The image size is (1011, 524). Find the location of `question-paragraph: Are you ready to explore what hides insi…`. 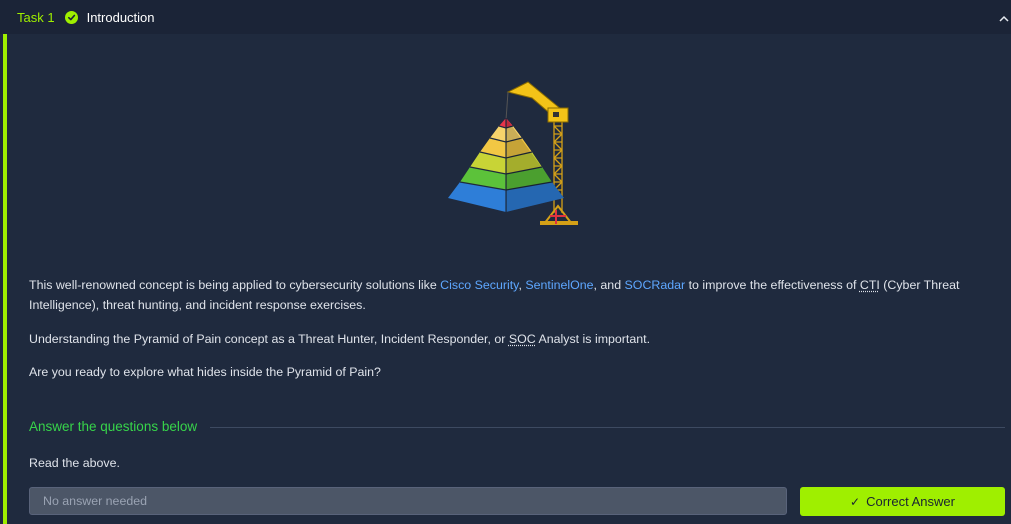

question-paragraph: Are you ready to explore what hides insi… is located at coordinates (205, 372).